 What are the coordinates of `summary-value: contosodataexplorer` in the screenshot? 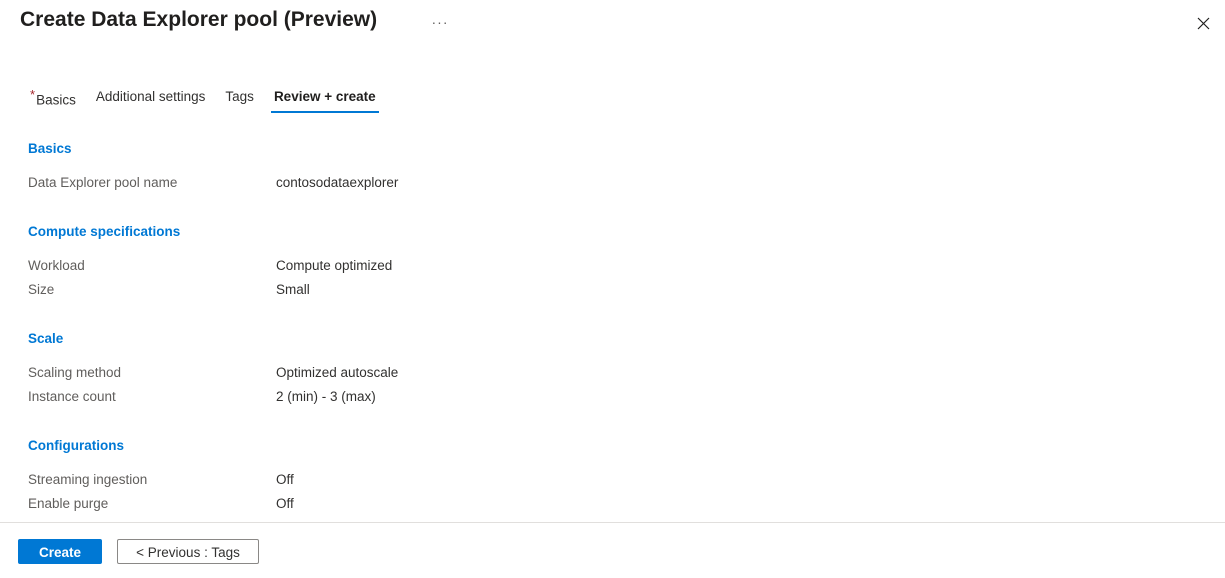 It's located at (337, 182).